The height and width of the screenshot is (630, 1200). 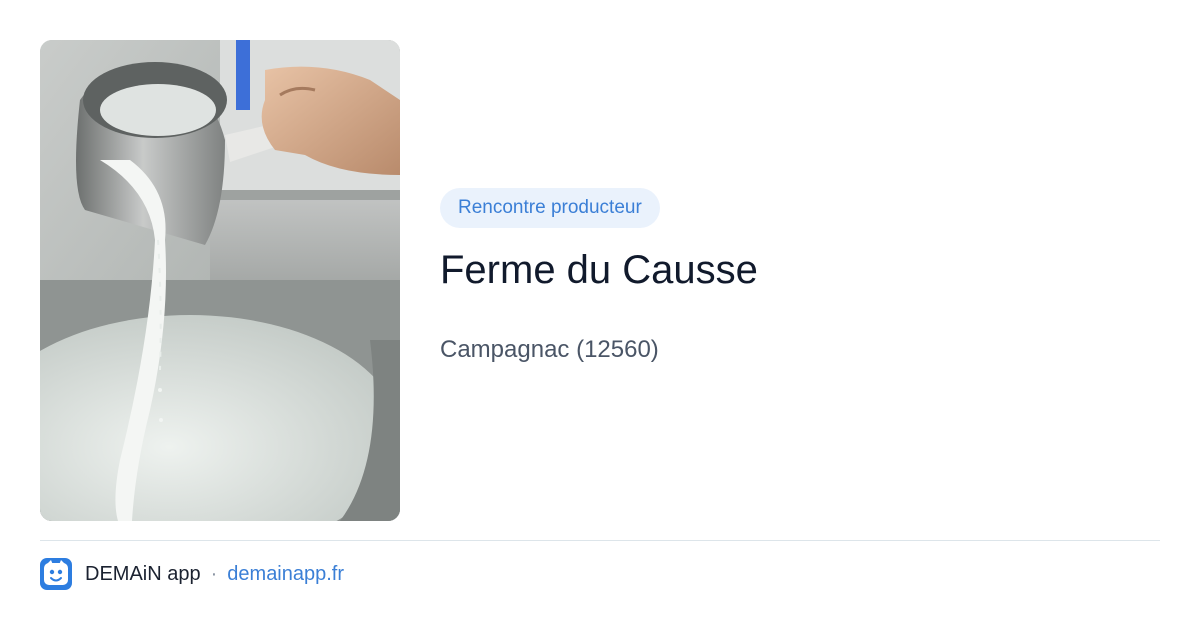 I want to click on producer-info: Rencontre producteur, so click(x=550, y=208).